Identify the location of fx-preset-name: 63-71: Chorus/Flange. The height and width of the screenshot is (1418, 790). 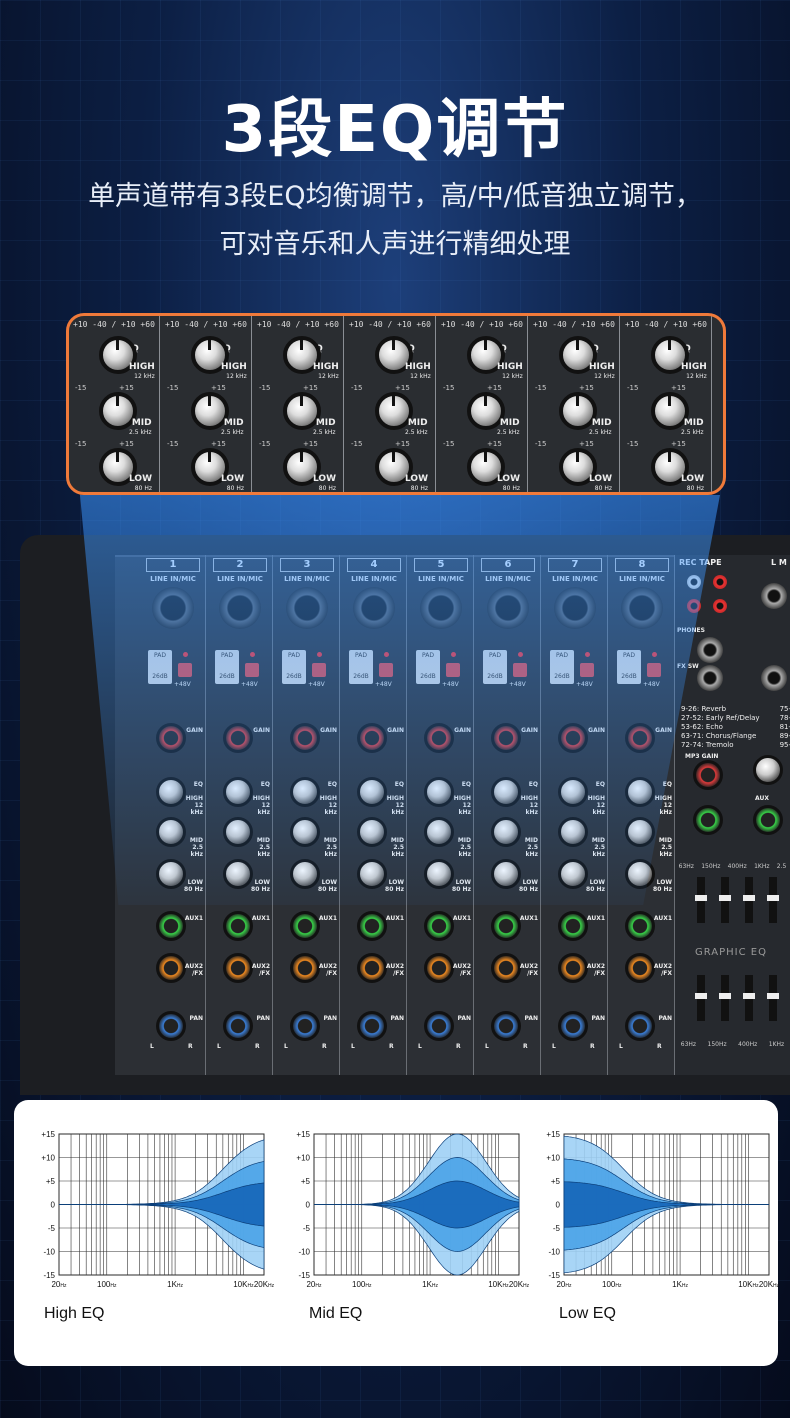
(719, 736).